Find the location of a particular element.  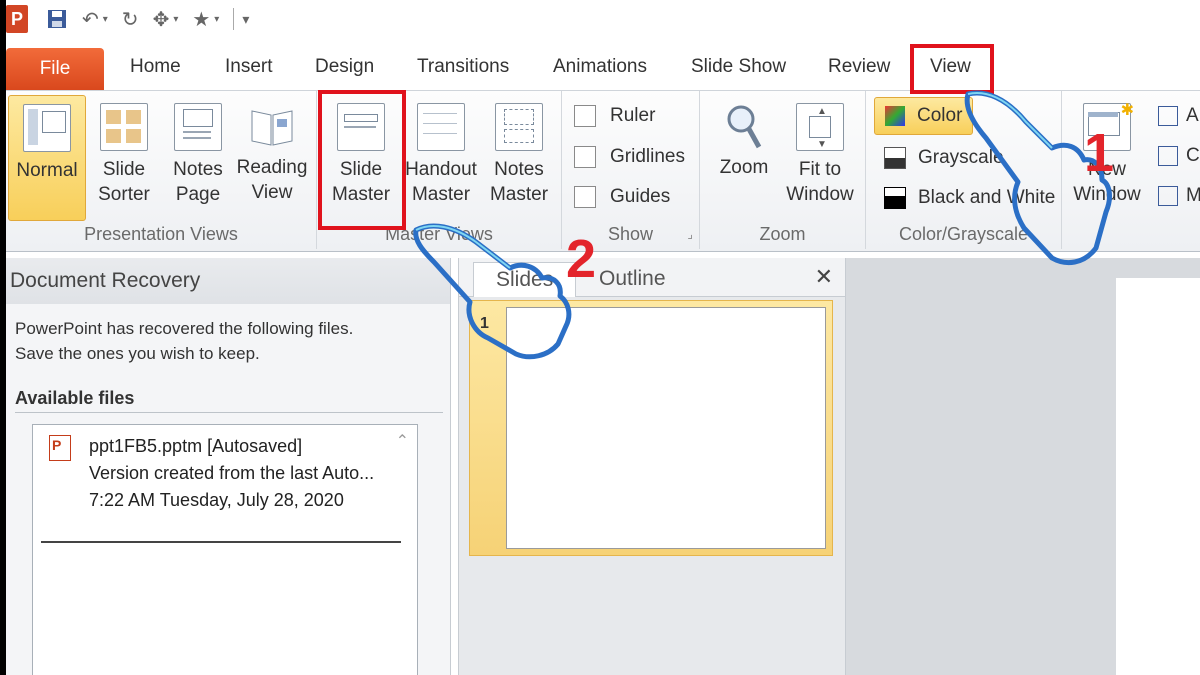

save-icon is located at coordinates (57, 19).